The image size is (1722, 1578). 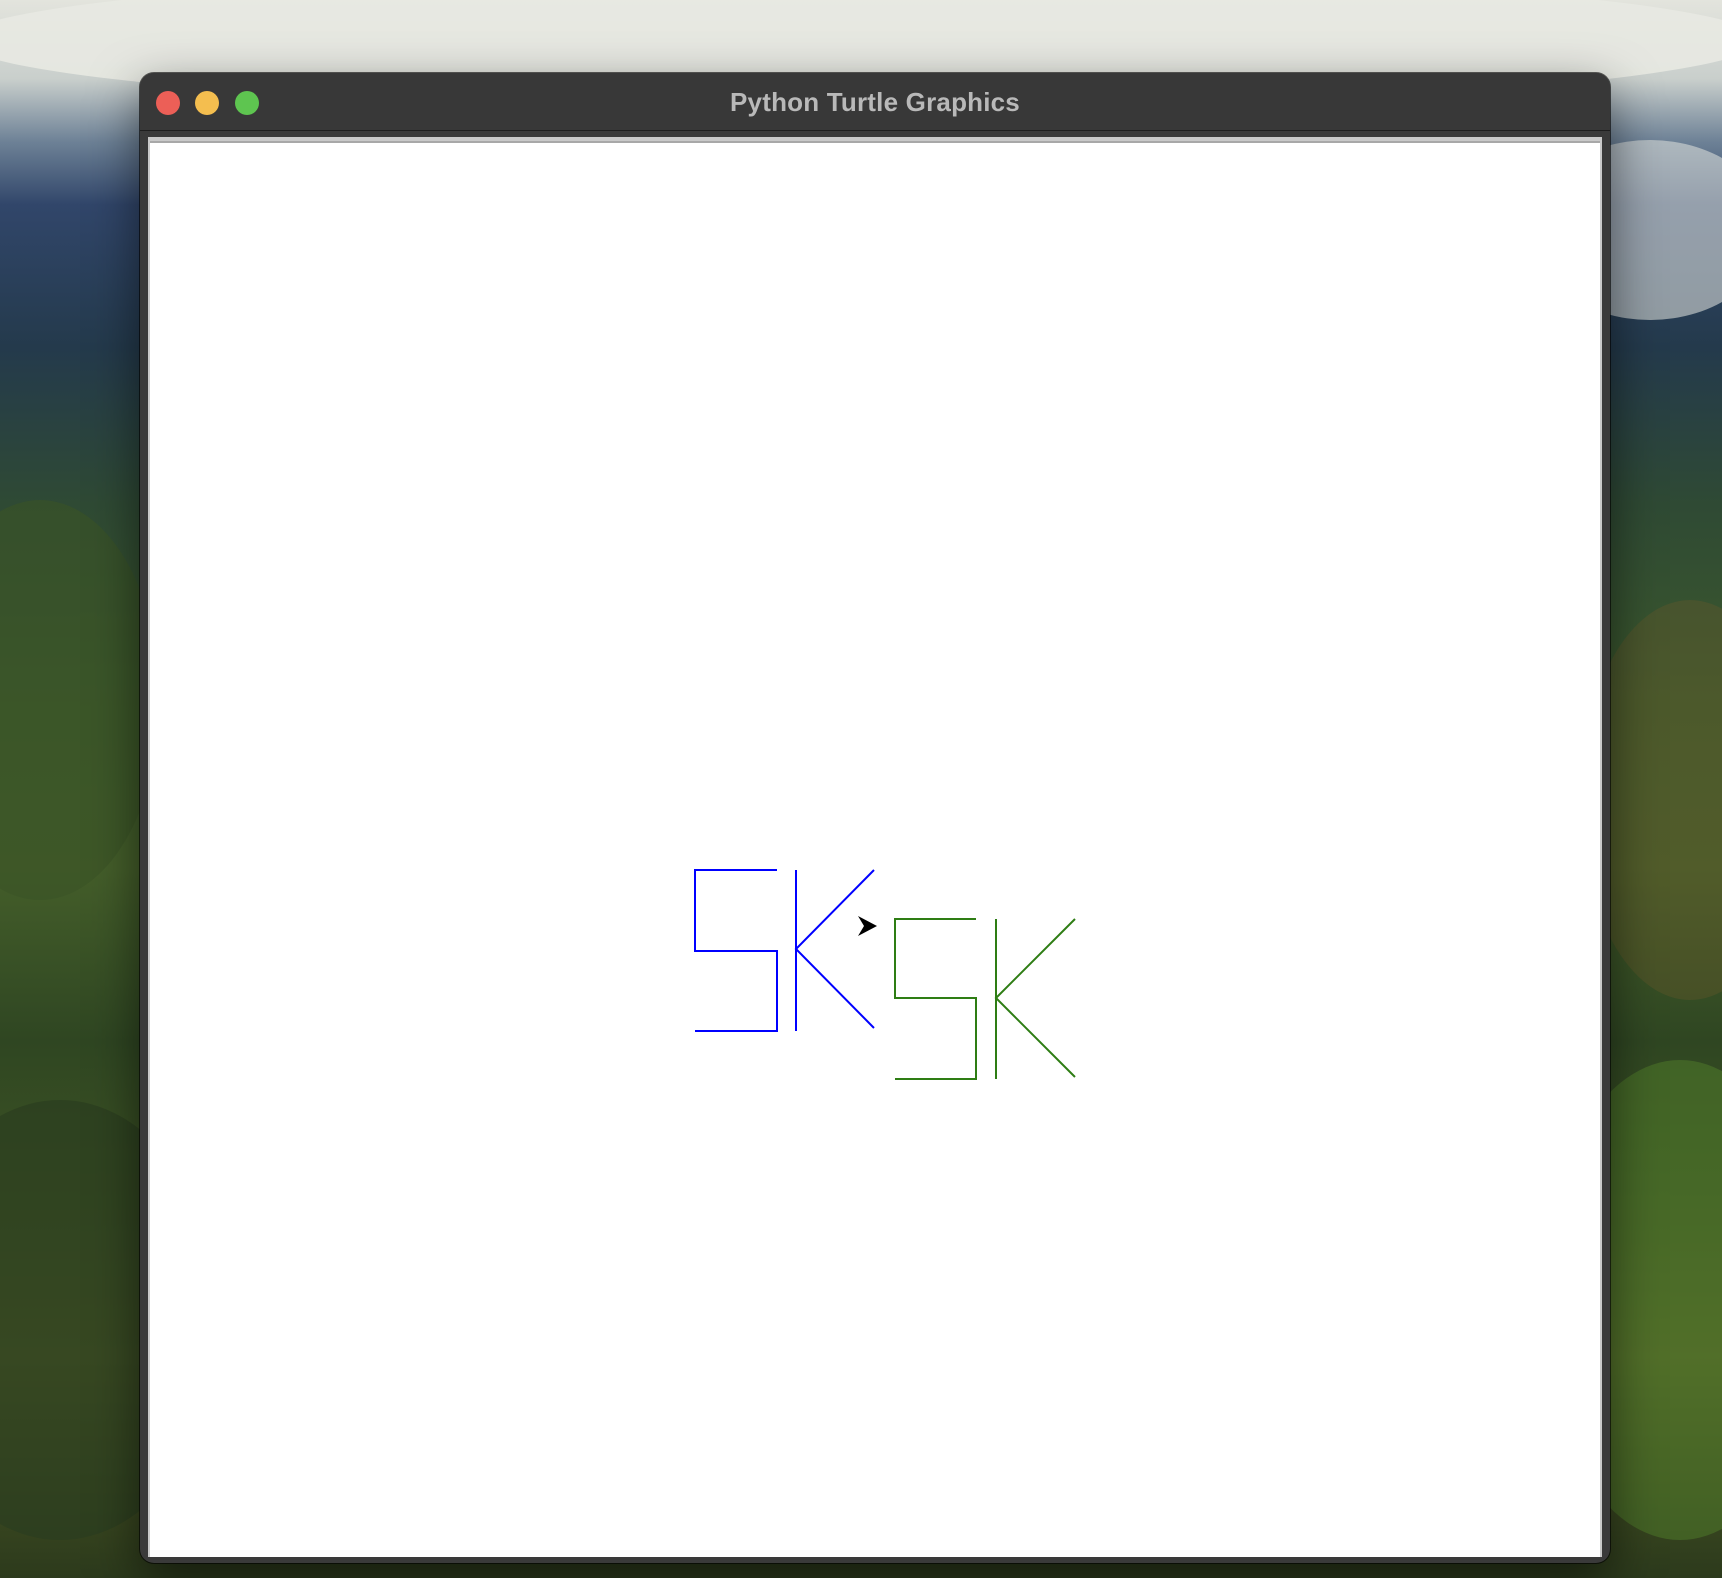 I want to click on title-bar: Python Turtle Graphics, so click(x=875, y=102).